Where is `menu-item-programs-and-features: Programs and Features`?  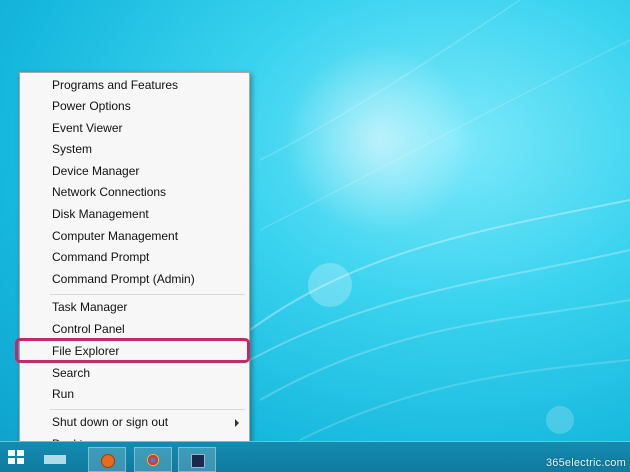 menu-item-programs-and-features: Programs and Features is located at coordinates (134, 85).